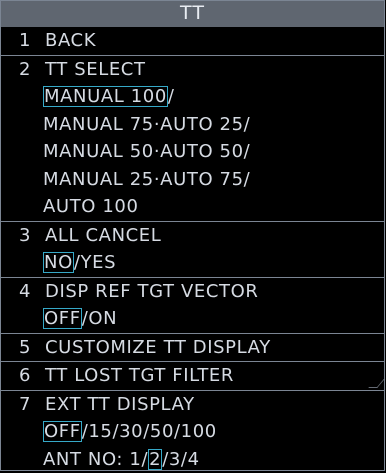 This screenshot has width=386, height=473. I want to click on option-rest: /YES, so click(95, 262).